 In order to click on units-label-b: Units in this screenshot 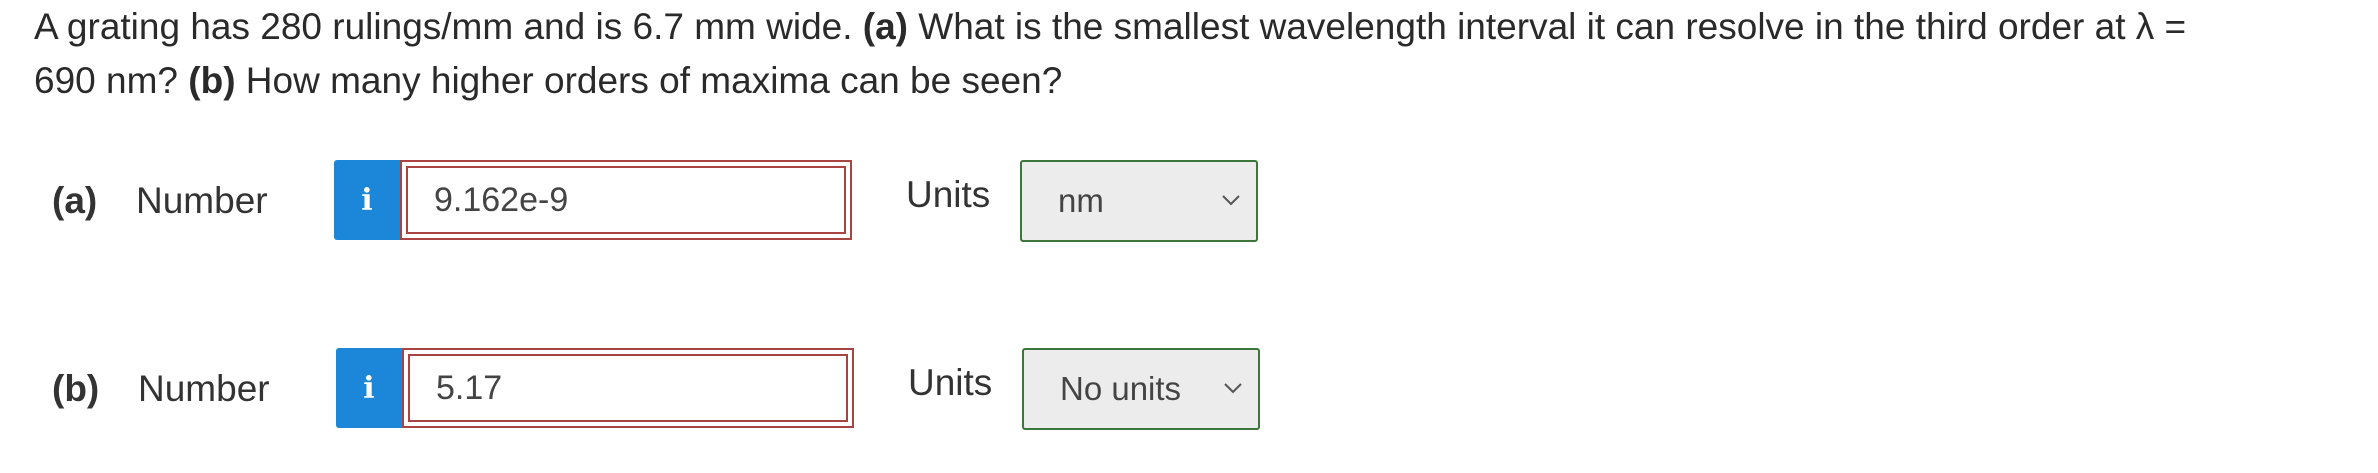, I will do `click(950, 382)`.